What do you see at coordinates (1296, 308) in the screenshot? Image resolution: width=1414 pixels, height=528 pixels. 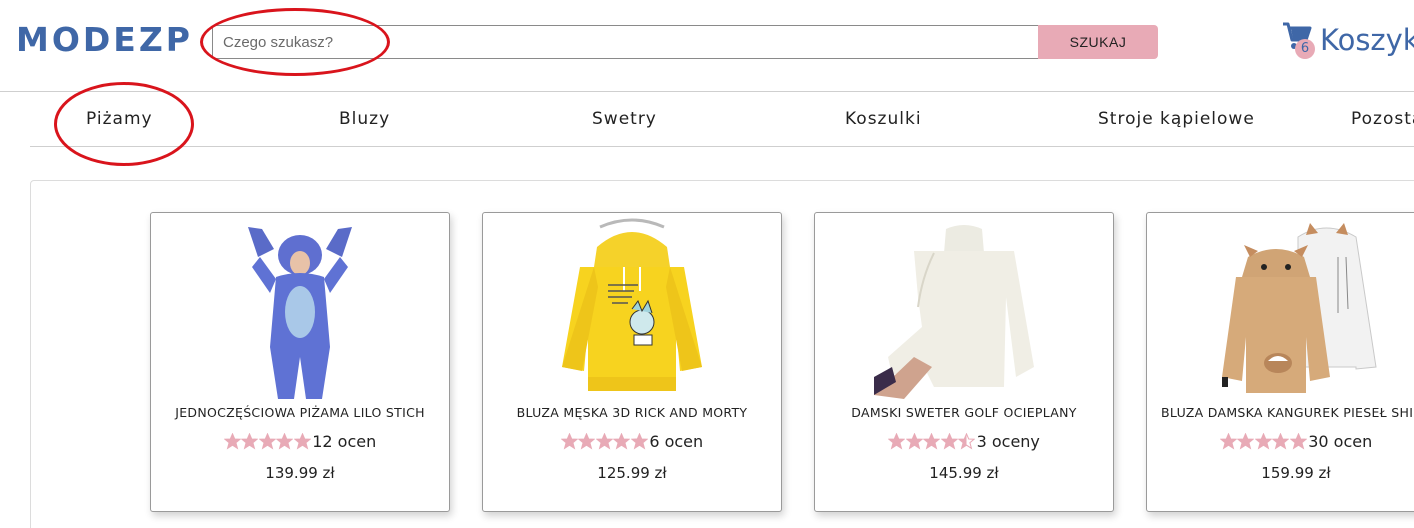 I see `shiba-hoodie-image` at bounding box center [1296, 308].